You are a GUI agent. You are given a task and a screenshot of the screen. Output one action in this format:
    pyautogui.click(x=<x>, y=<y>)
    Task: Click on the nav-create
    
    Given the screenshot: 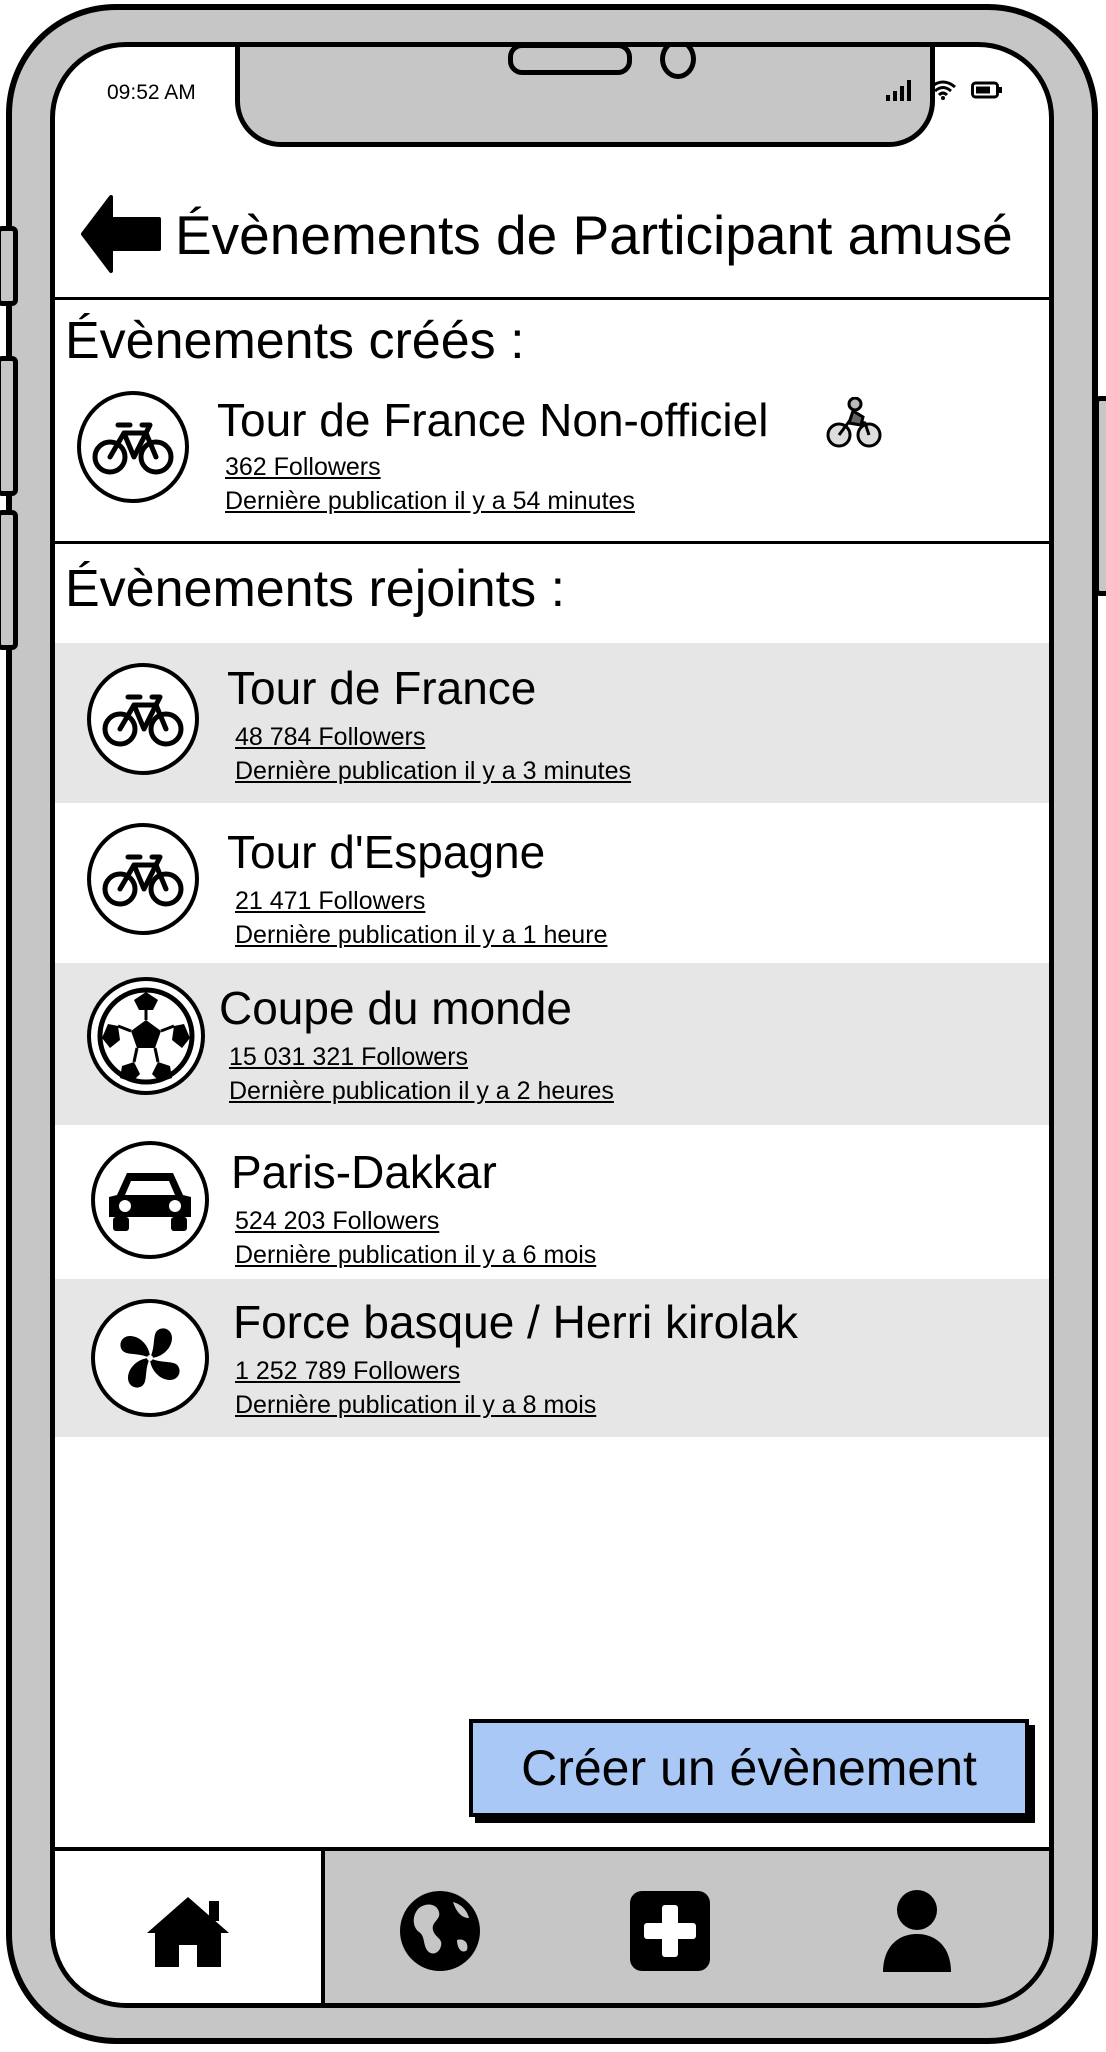 What is the action you would take?
    pyautogui.click(x=670, y=1927)
    